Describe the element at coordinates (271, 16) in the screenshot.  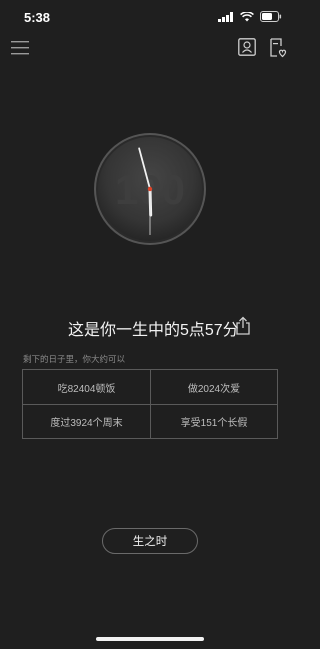
I see `battery-icon` at that location.